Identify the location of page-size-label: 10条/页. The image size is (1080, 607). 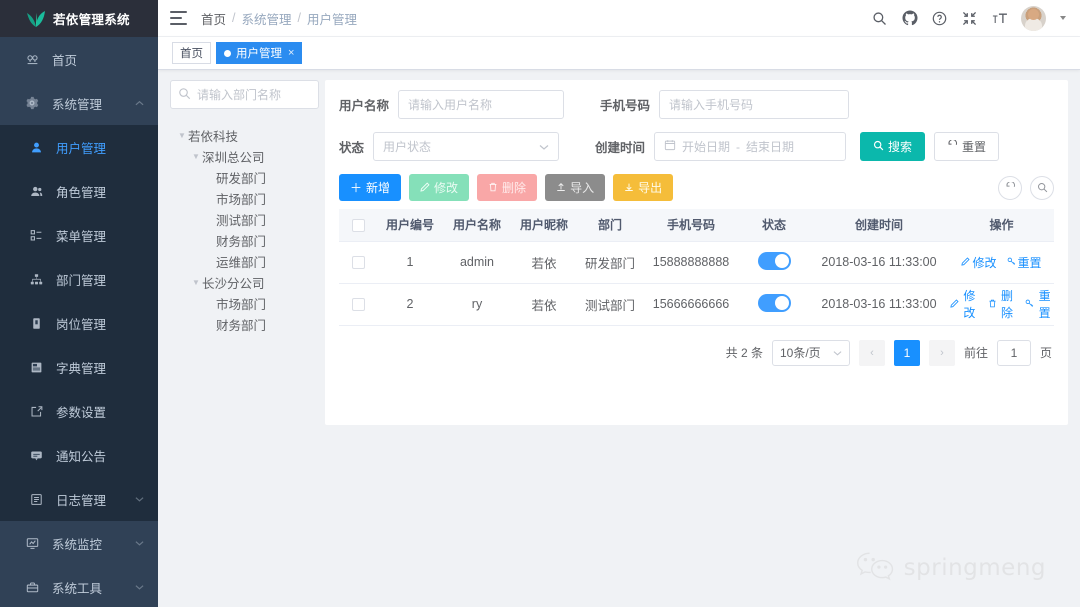
(800, 353).